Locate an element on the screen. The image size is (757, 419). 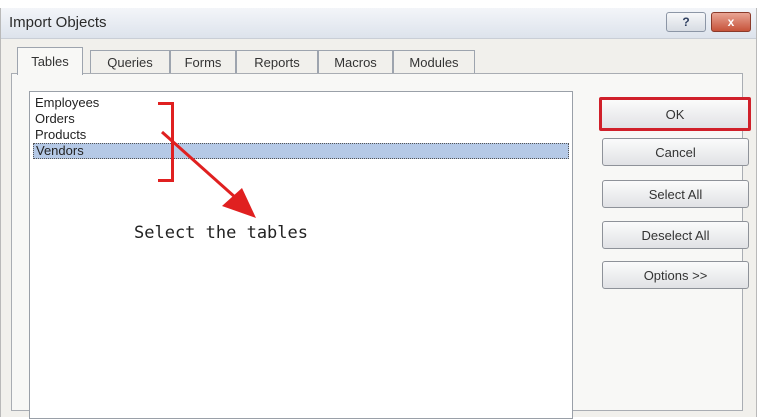
tab-modules: Modules is located at coordinates (434, 62).